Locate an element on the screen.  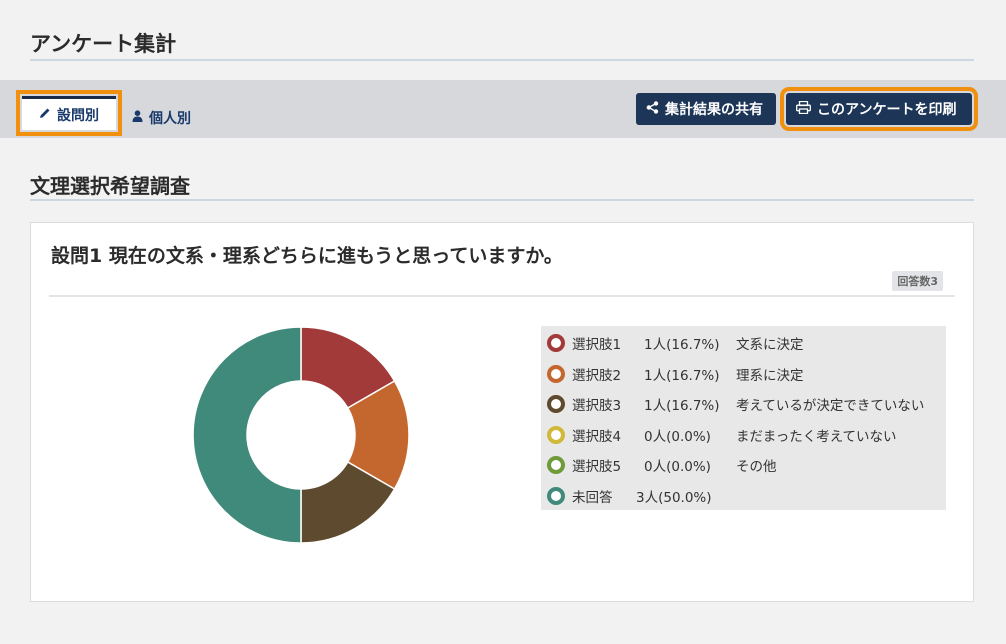
legend-name: 選択肢4 is located at coordinates (597, 436).